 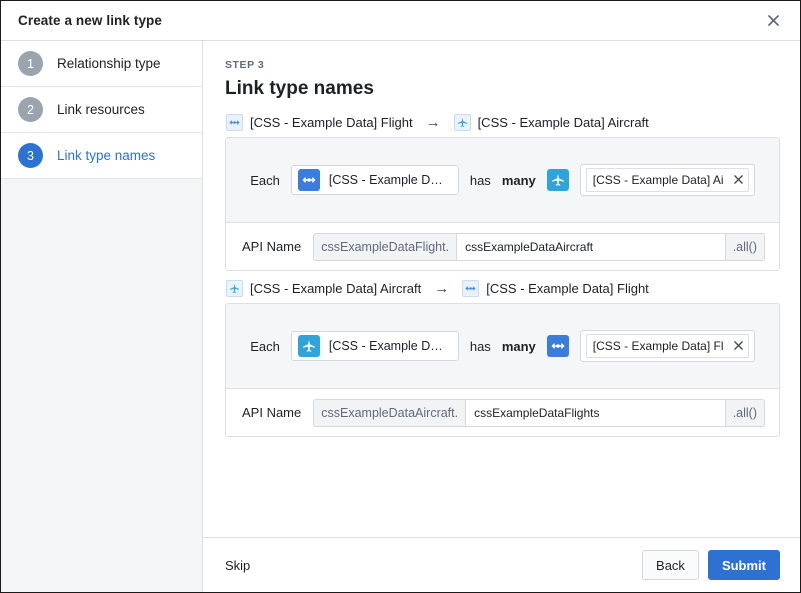 I want to click on relation-source-label: [CSS - Example Data] Flight, so click(x=331, y=122).